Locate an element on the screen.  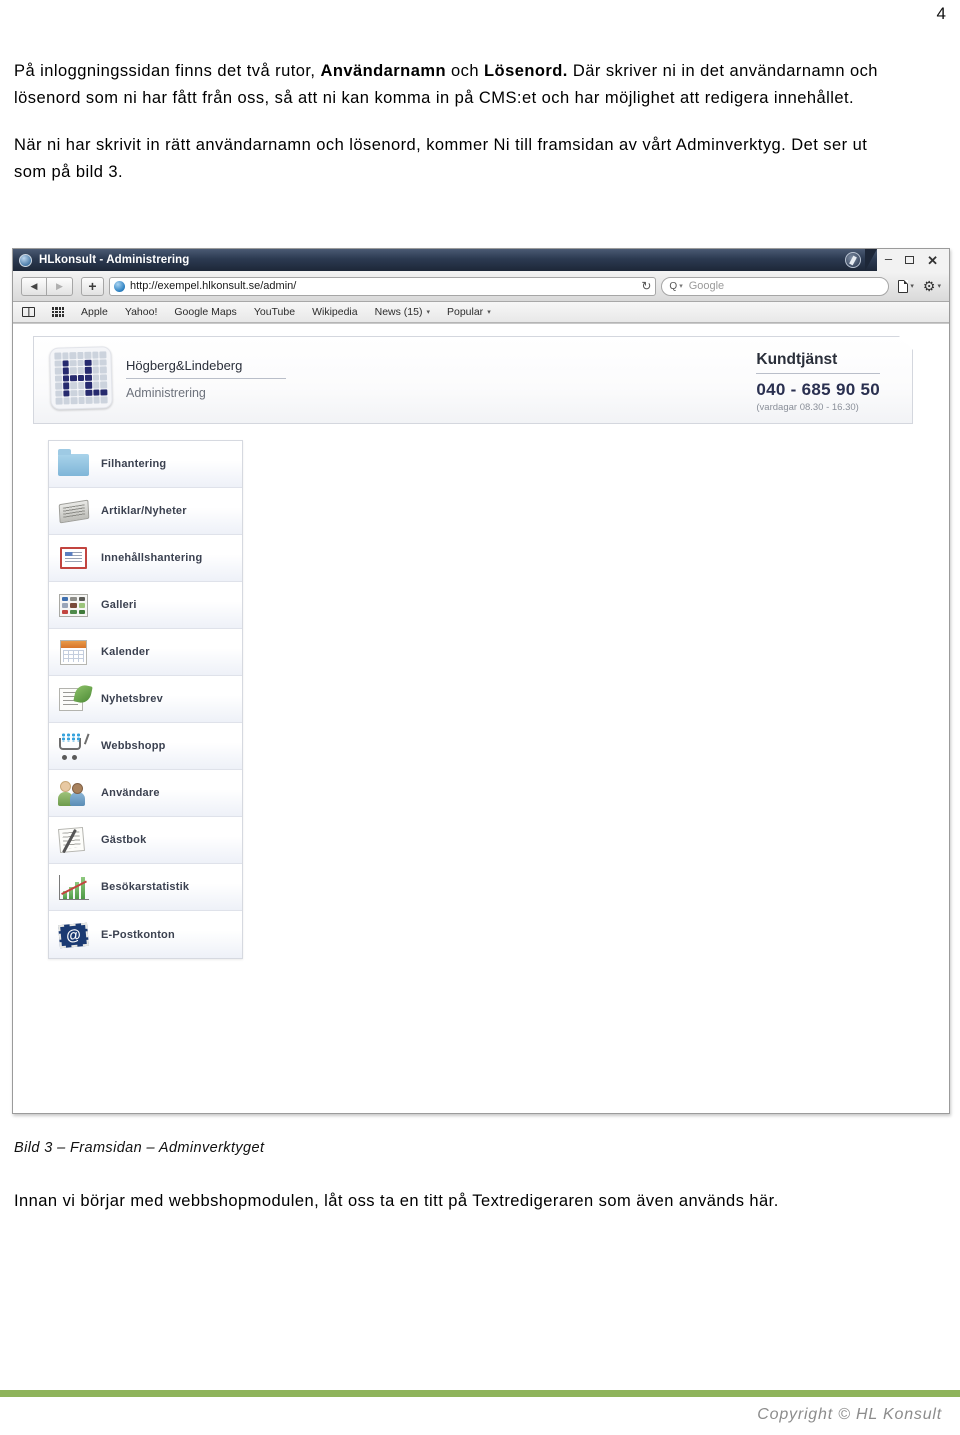
bookmark-popular: Popular ▾ is located at coordinates (469, 312).